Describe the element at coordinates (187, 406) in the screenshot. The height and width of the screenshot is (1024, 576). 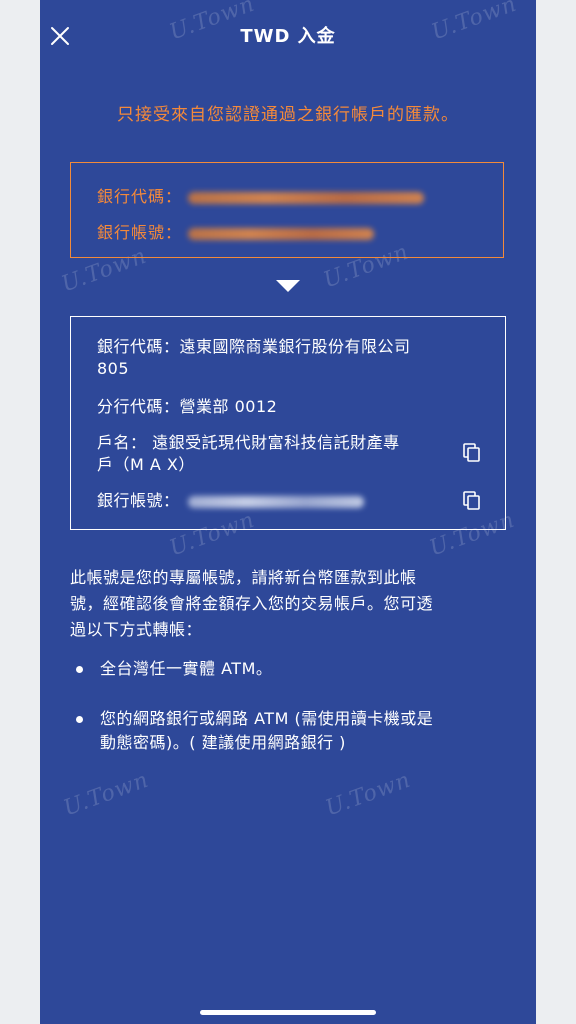
I see `branch-code-line: 分行代碼：營業部 0012` at that location.